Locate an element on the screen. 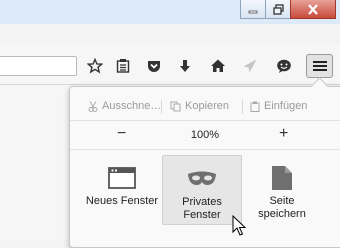  home-icon is located at coordinates (218, 66).